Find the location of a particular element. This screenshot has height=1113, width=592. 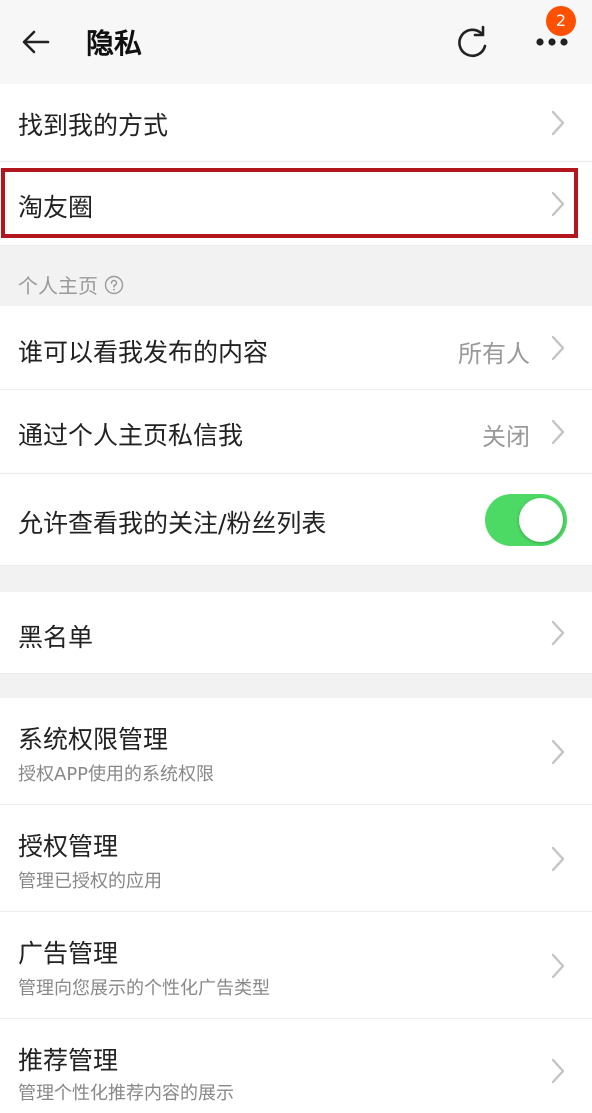

row-subtitle: 管理个性化推荐内容的展示 is located at coordinates (126, 1093).